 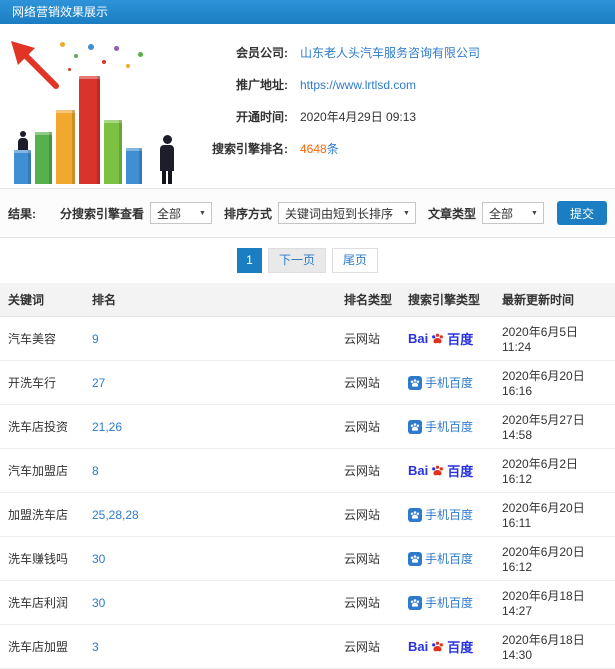 I want to click on rank-count-label: 搜索引擎排名:, so click(x=250, y=149).